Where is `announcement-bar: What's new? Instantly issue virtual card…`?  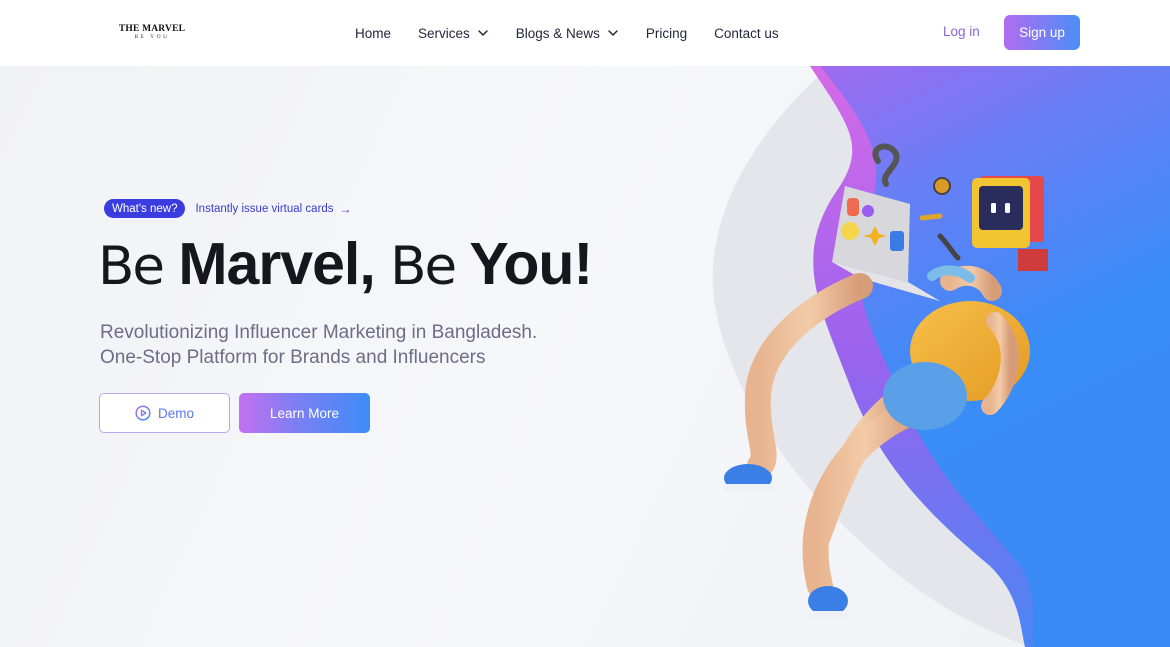
announcement-bar: What's new? Instantly issue virtual card… is located at coordinates (228, 208).